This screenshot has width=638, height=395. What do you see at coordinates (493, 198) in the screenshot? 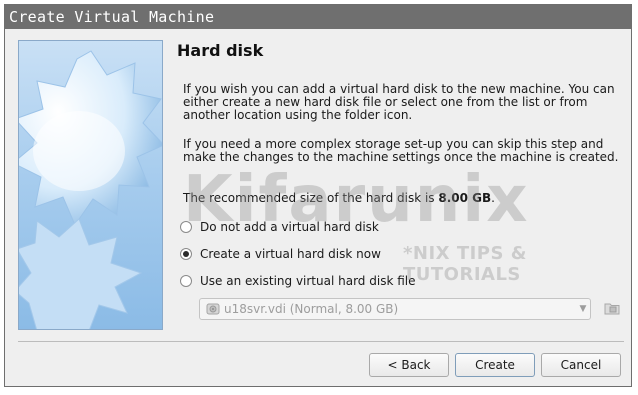
I see `recommended-size-suffix: .` at bounding box center [493, 198].